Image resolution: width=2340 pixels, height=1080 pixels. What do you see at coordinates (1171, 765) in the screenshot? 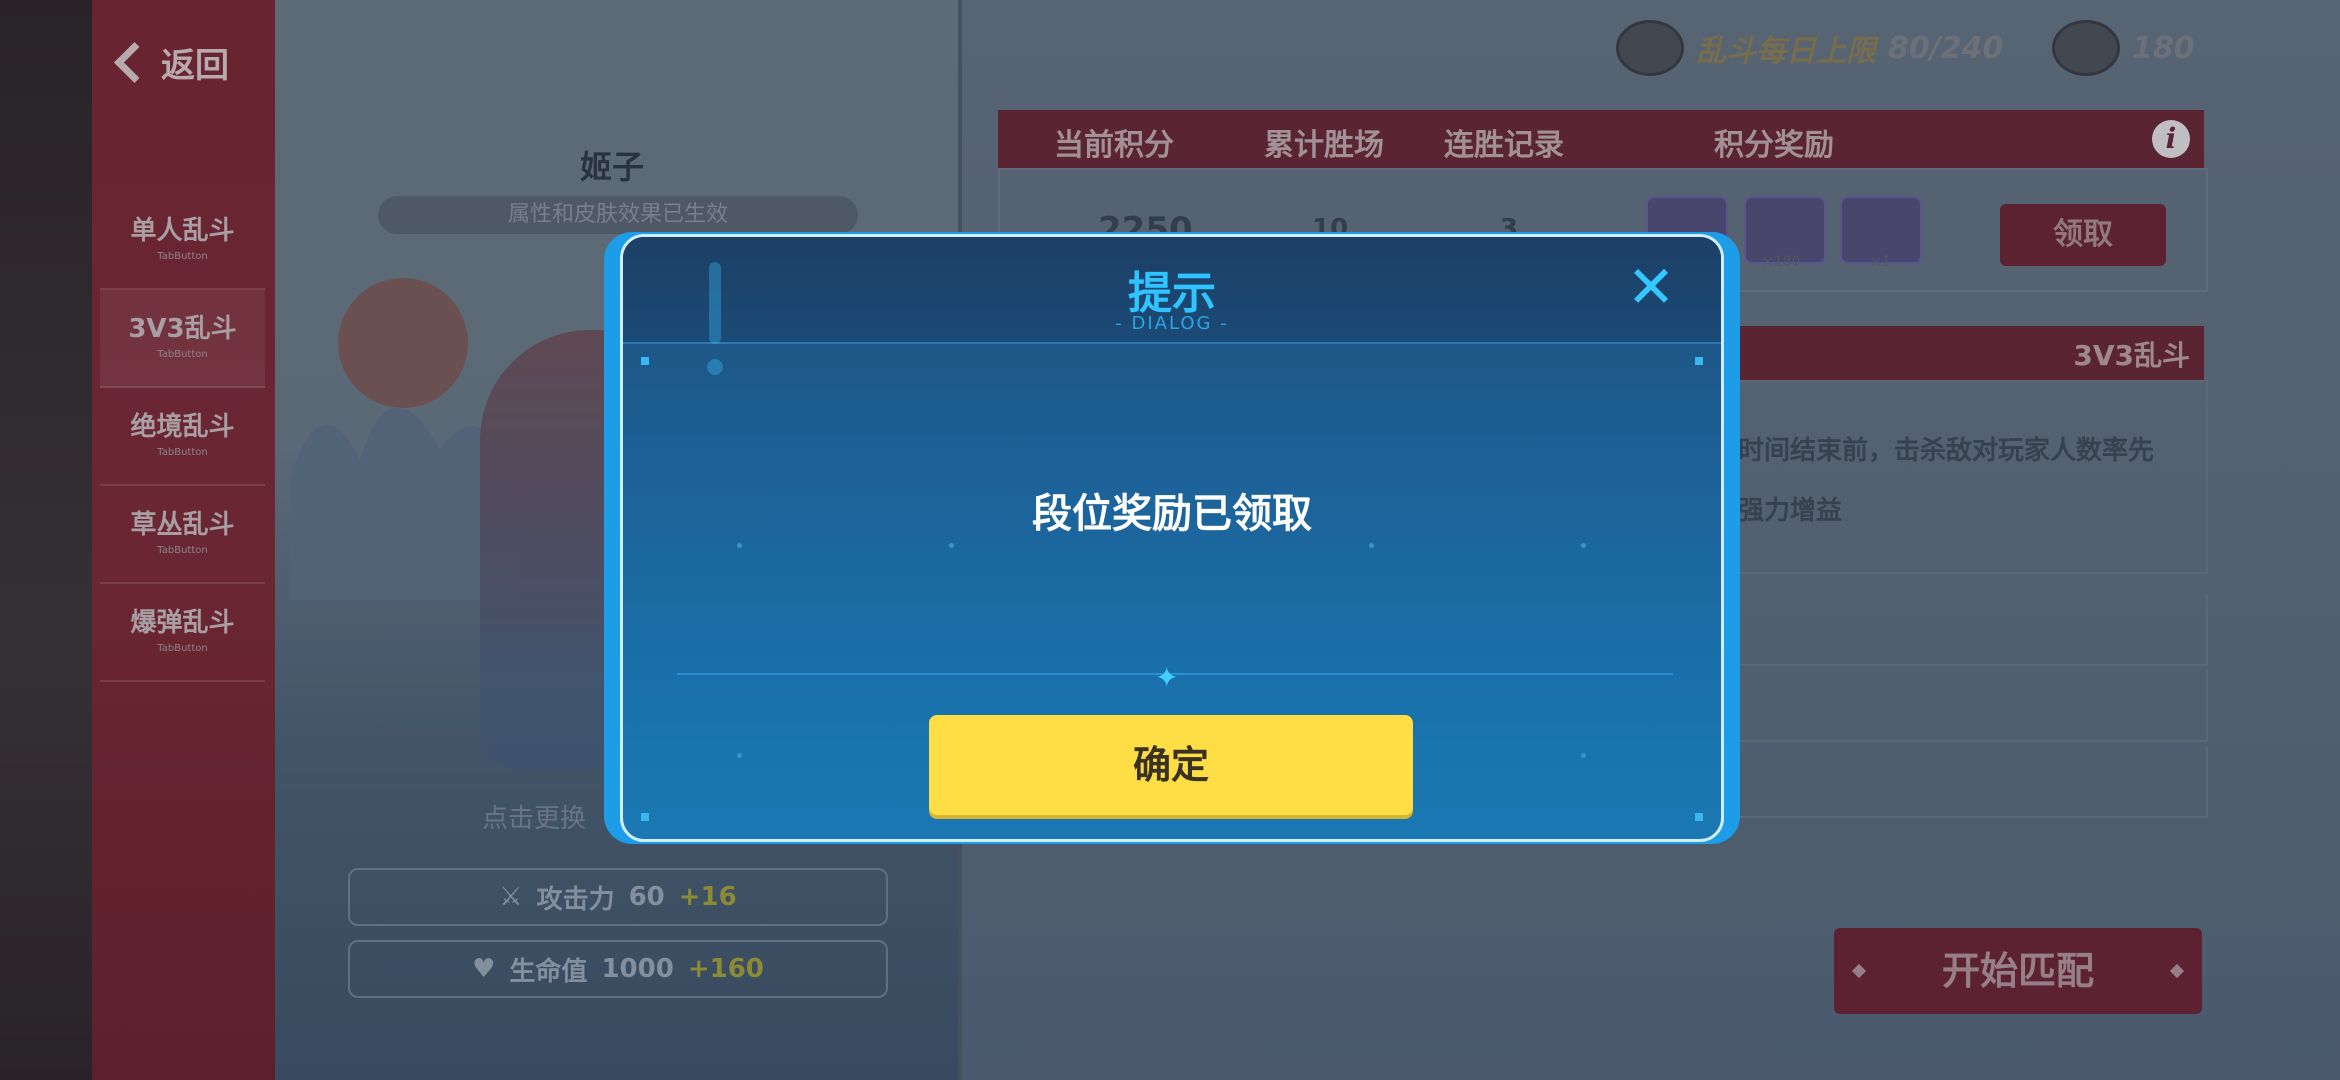
I see `confirm-button: 确定` at bounding box center [1171, 765].